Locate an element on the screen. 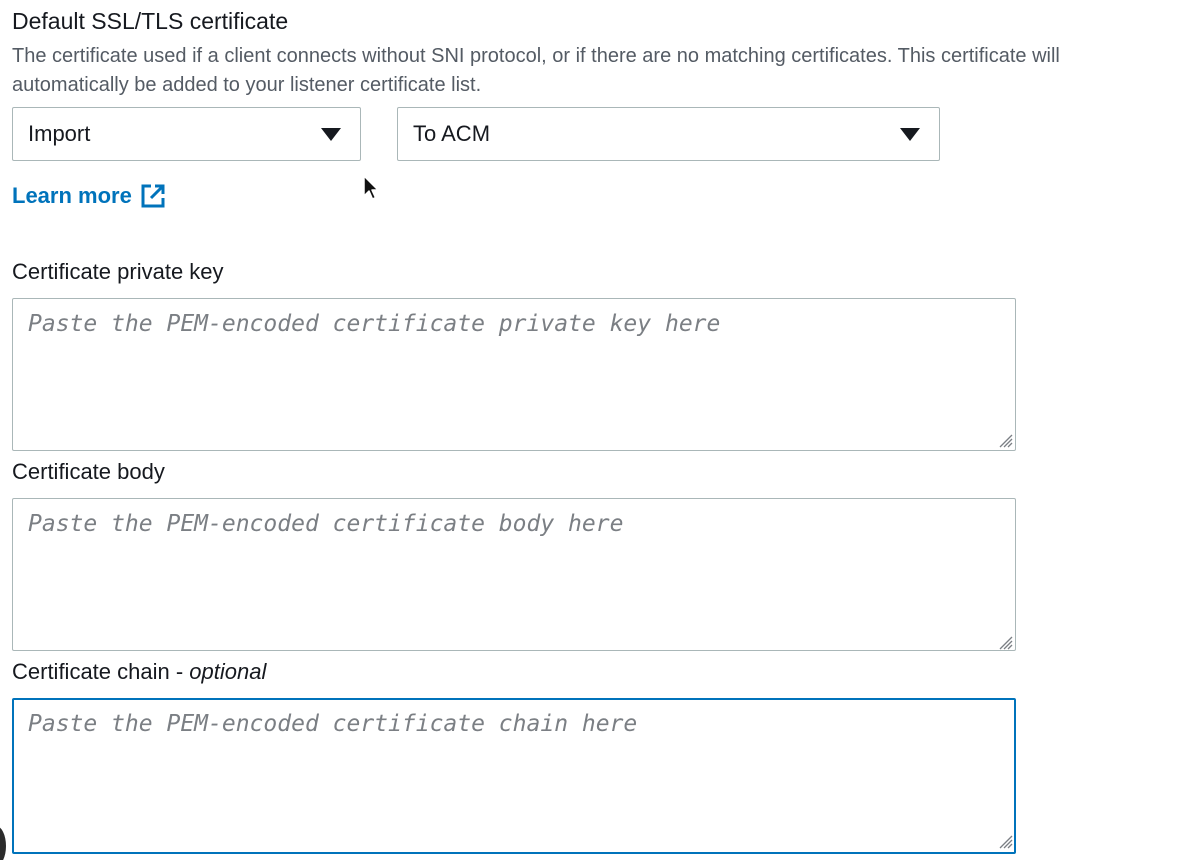  certificate-body-label: Certificate body is located at coordinates (88, 471).